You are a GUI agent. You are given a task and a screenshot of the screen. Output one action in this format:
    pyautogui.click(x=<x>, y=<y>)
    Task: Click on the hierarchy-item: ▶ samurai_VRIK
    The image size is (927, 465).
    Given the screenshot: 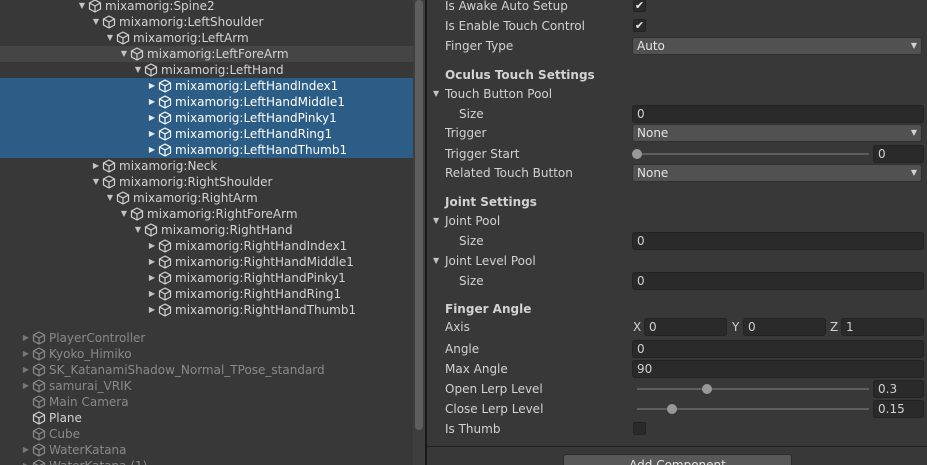 What is the action you would take?
    pyautogui.click(x=206, y=386)
    